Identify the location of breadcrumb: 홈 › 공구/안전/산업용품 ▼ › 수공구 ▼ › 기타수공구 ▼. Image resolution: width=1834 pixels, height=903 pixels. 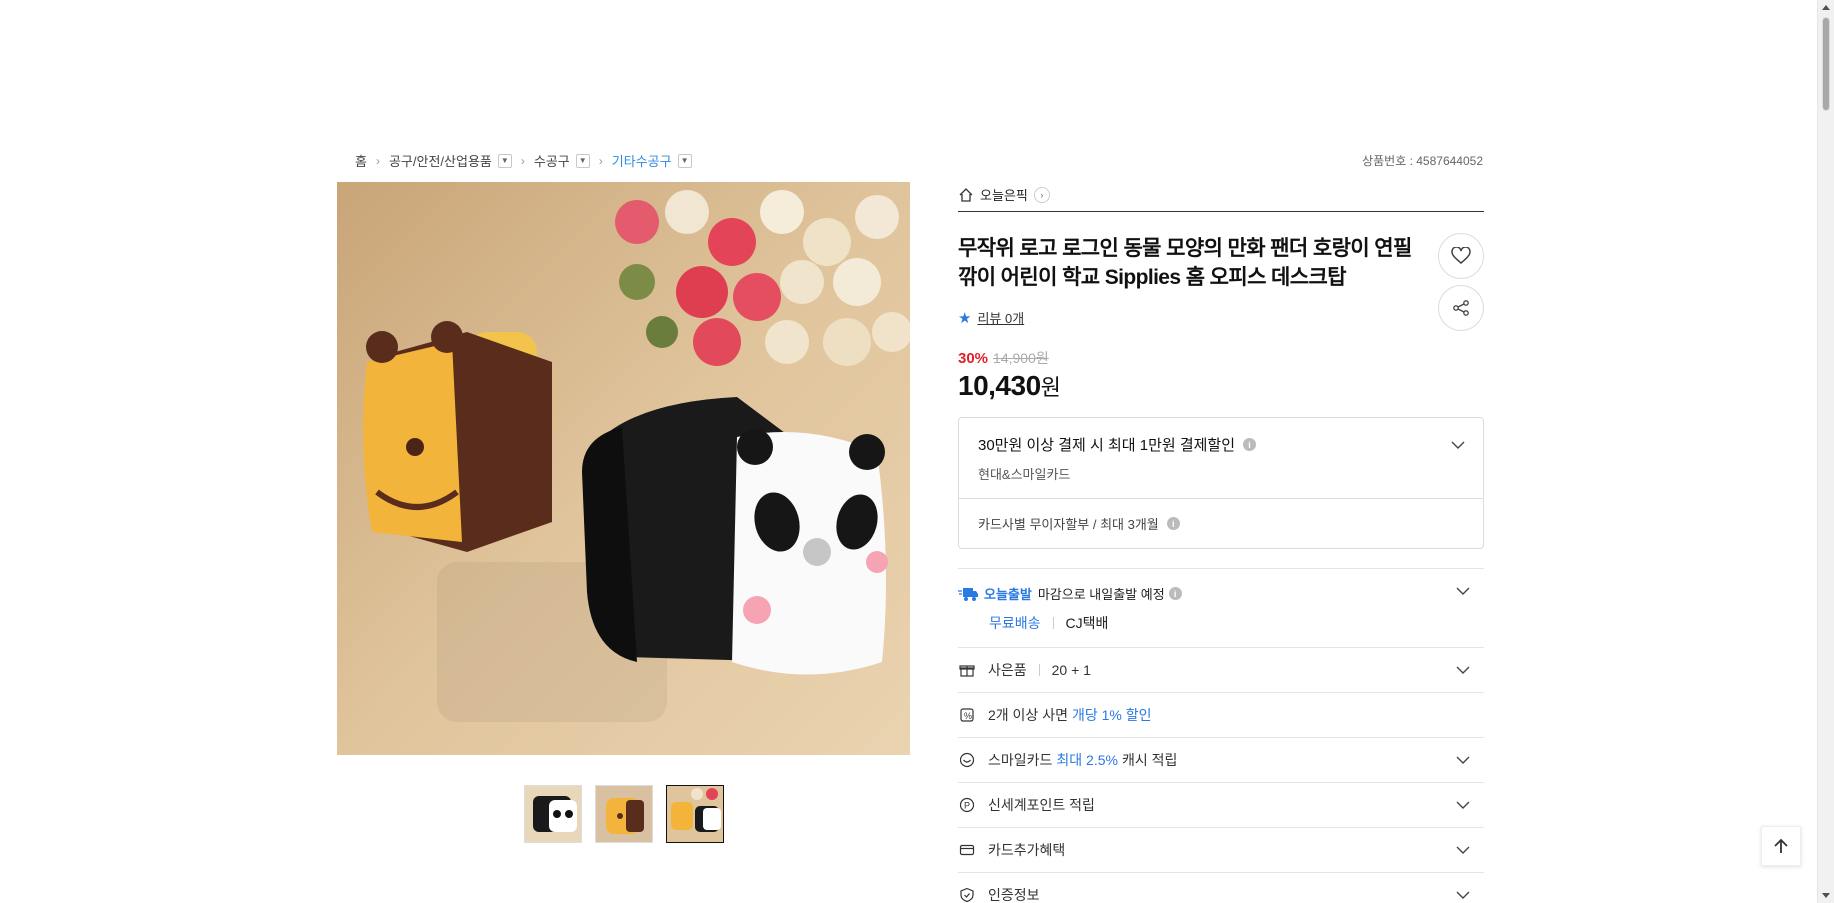
(523, 160).